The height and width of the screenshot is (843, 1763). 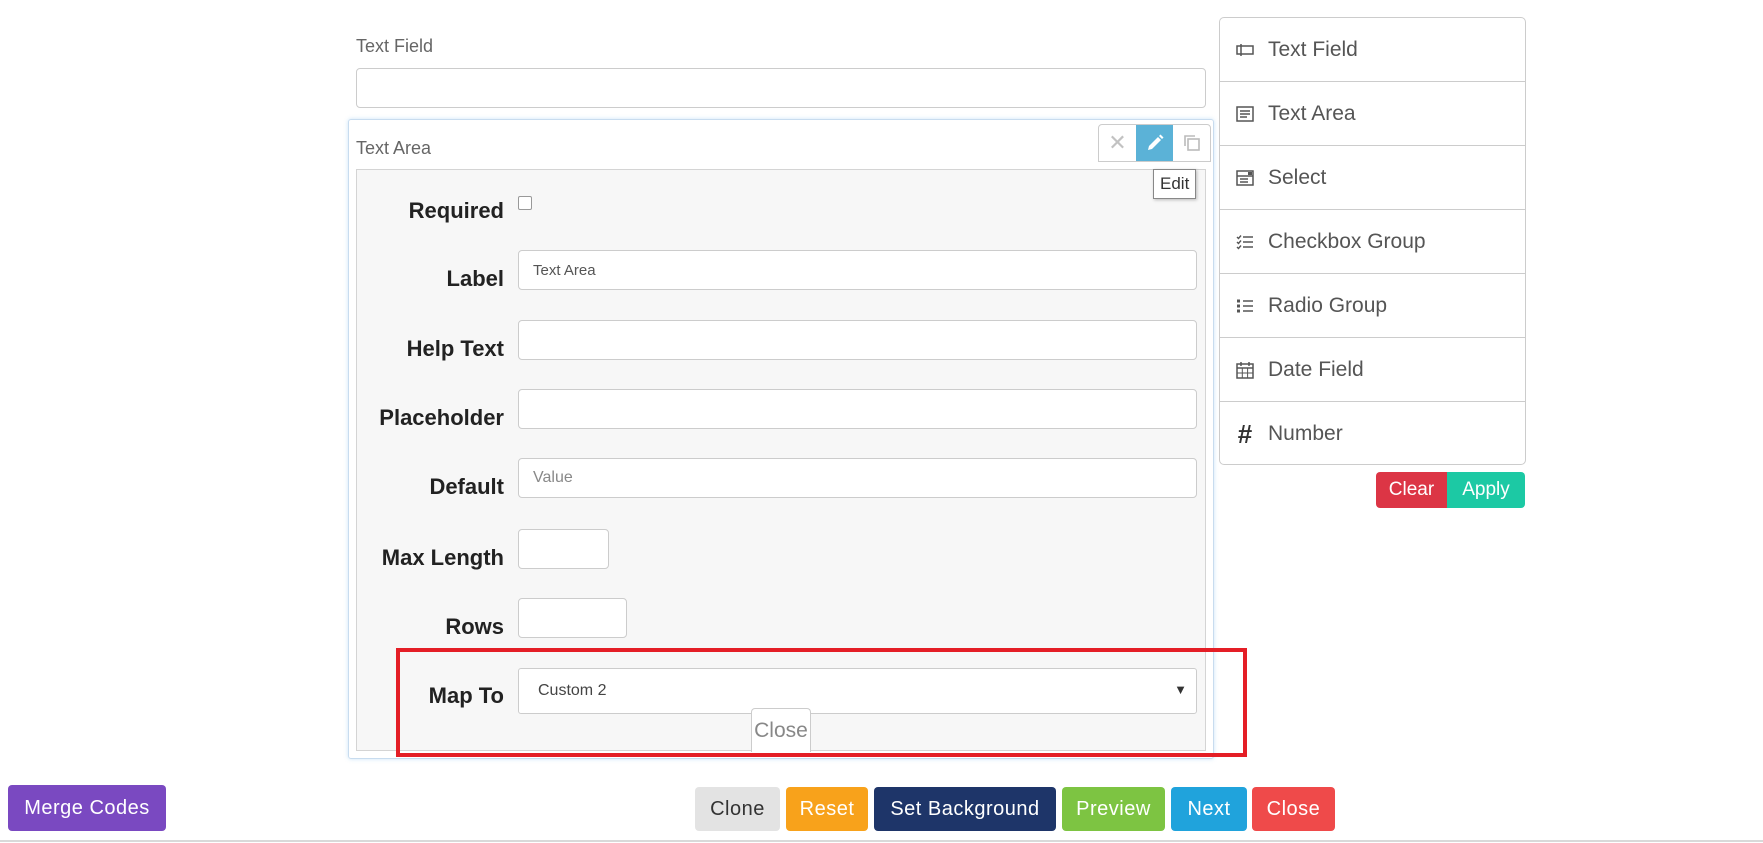 I want to click on control-text-field: Text Field, so click(x=1372, y=50).